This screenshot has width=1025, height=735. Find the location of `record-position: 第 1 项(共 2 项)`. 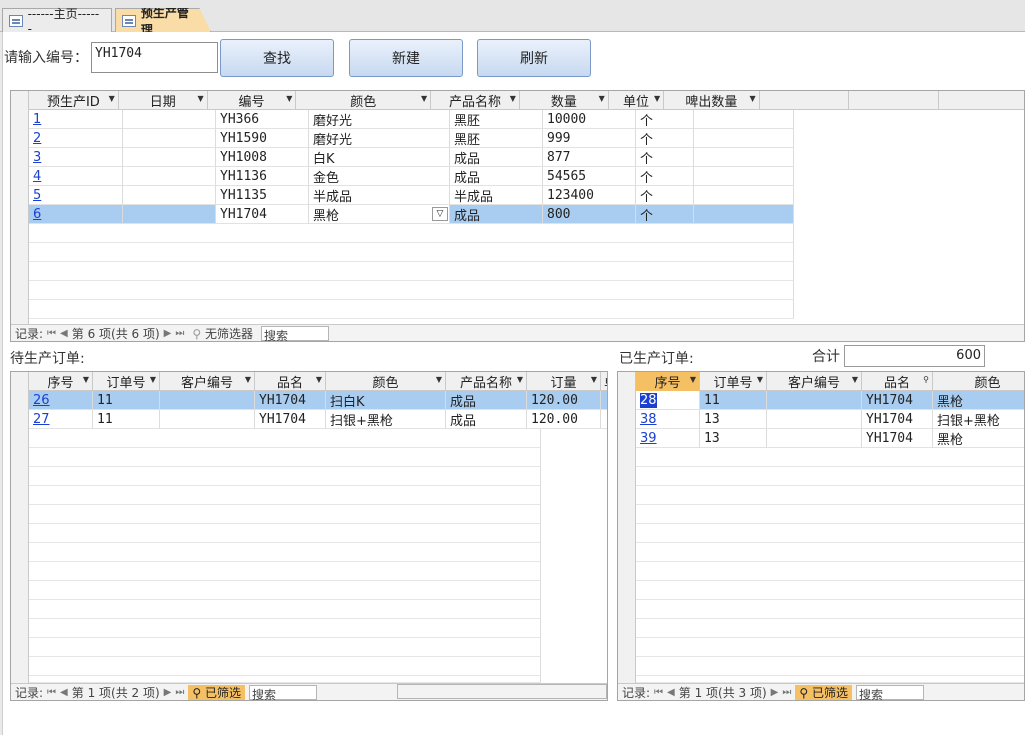

record-position: 第 1 项(共 2 项) is located at coordinates (116, 692).